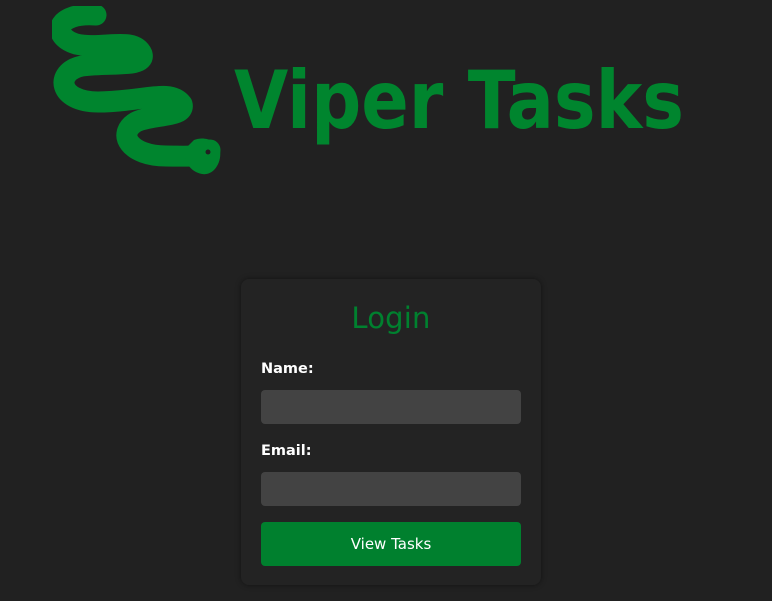  I want to click on email-input, so click(391, 489).